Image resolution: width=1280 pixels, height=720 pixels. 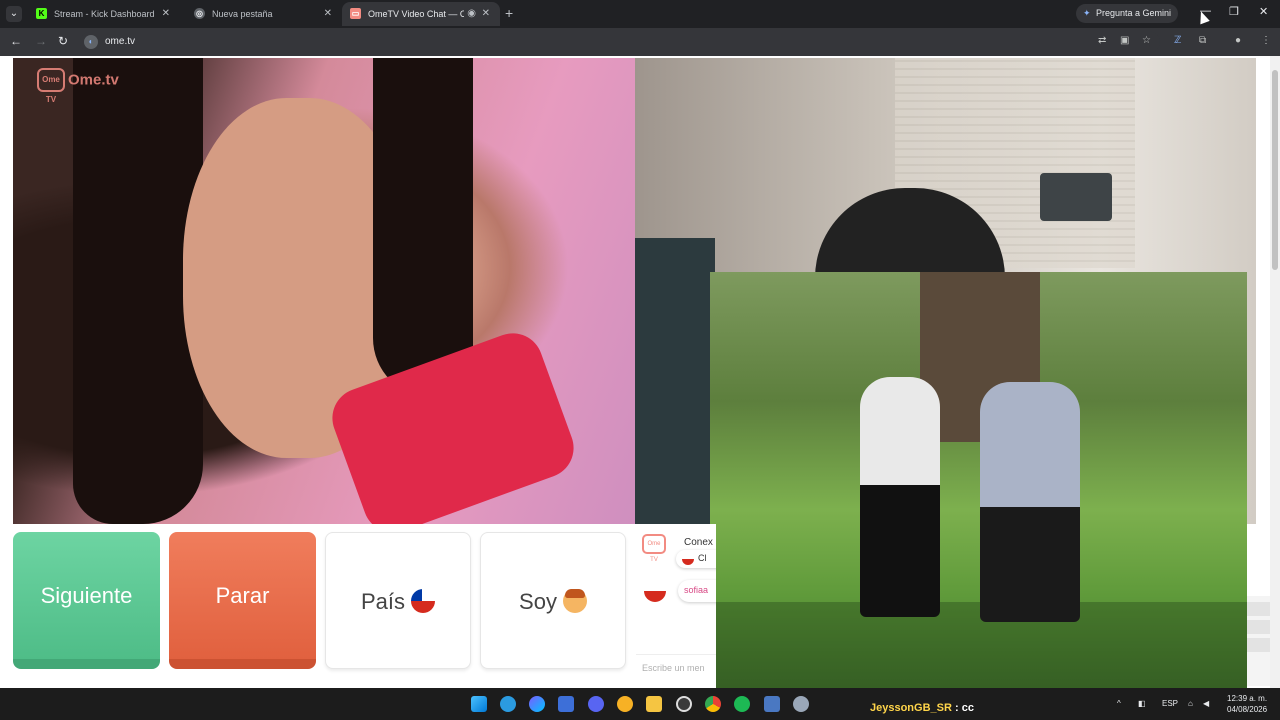 I want to click on tab-ometv: ▭ OmeTV Video Chat — Ome ◉ ✕, so click(x=421, y=14).